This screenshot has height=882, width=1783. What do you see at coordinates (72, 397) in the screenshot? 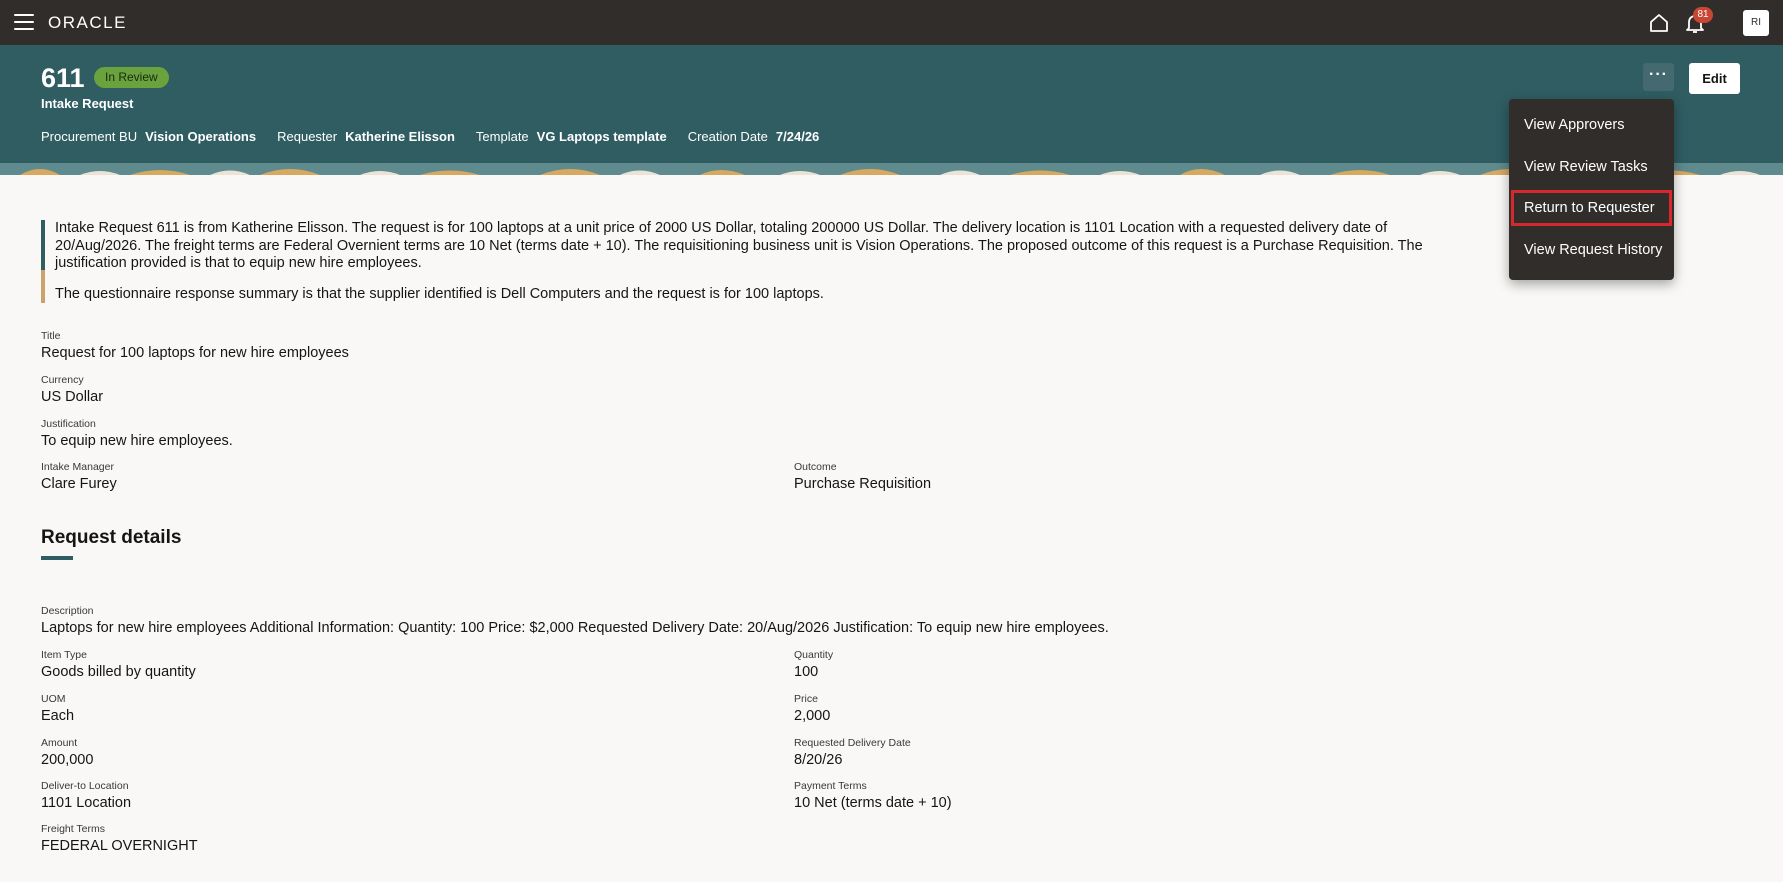
I see `field-value: US Dollar` at bounding box center [72, 397].